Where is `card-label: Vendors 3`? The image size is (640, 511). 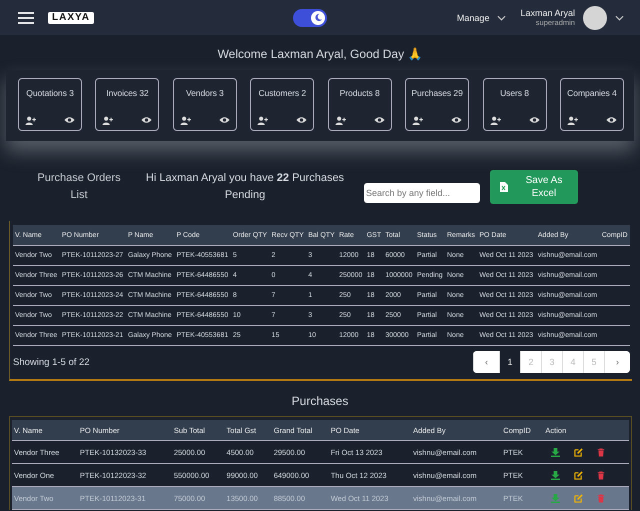 card-label: Vendors 3 is located at coordinates (204, 93).